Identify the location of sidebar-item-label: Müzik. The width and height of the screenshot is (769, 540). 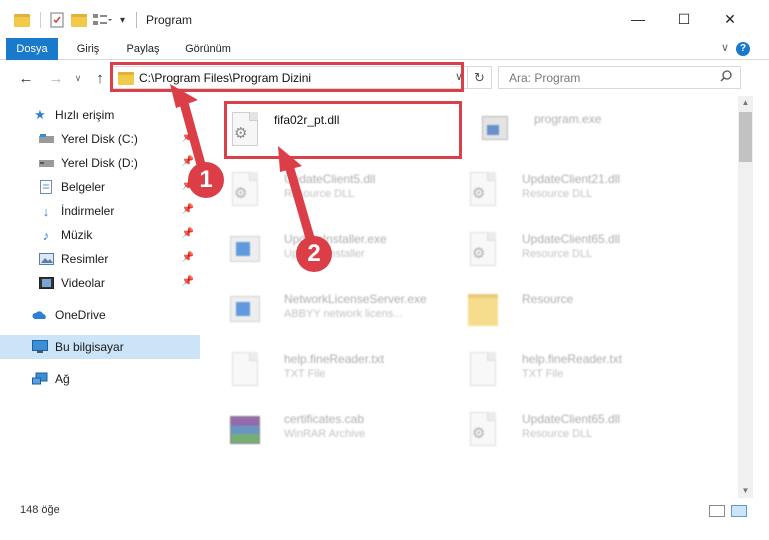
(77, 235).